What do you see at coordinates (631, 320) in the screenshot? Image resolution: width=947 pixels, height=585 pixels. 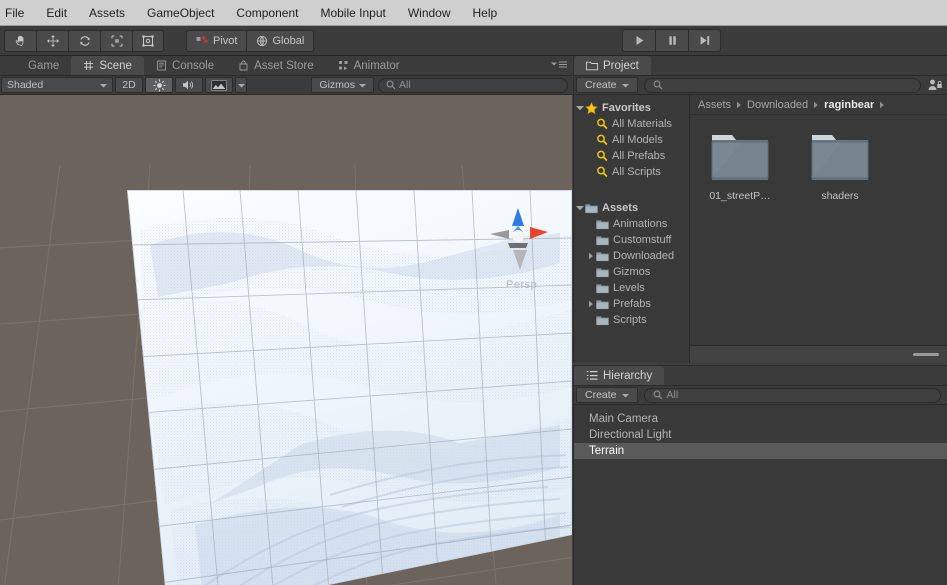 I see `tree-item-scripts: Scripts` at bounding box center [631, 320].